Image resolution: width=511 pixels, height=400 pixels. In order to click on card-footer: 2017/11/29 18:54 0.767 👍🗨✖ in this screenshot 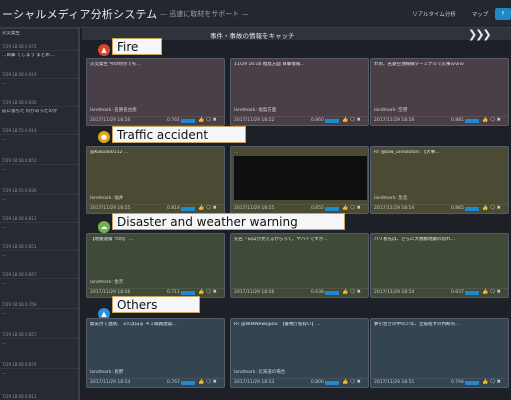, I will do `click(155, 382)`.